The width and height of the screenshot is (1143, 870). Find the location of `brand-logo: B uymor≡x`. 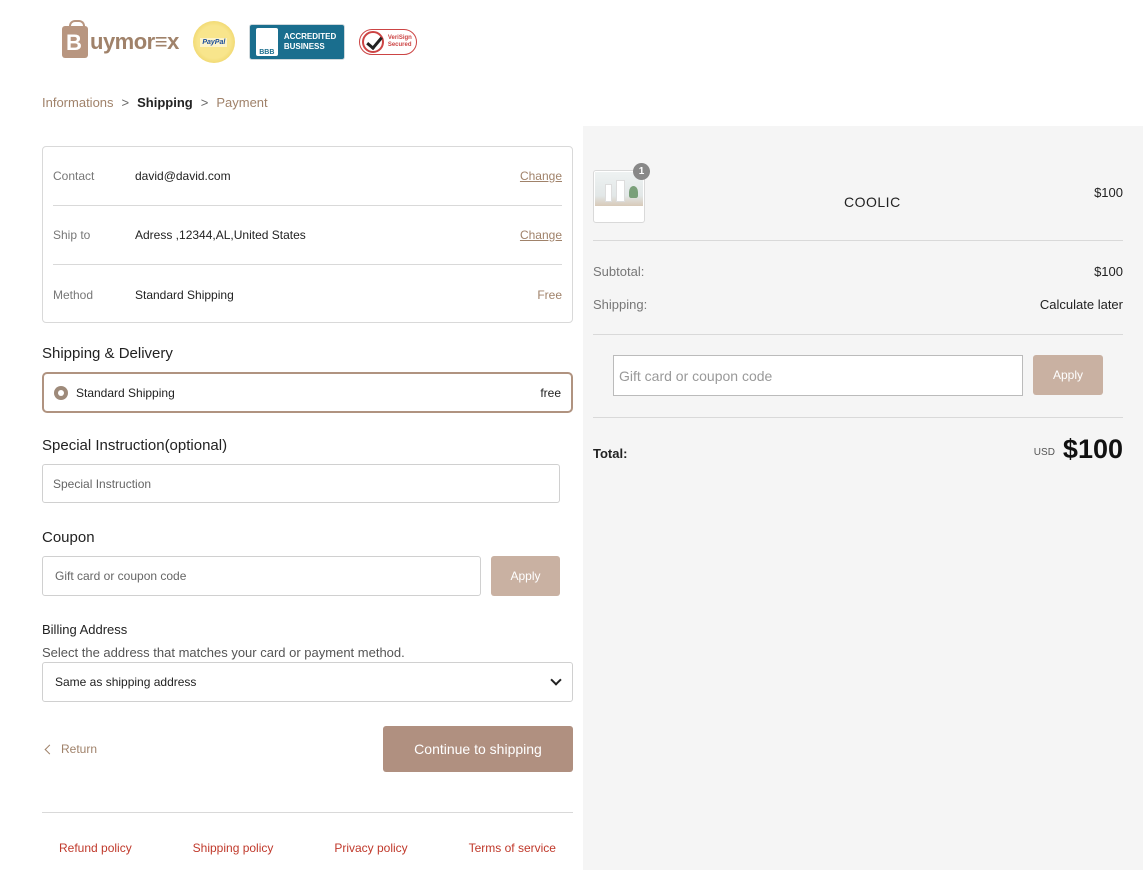

brand-logo: B uymor≡x is located at coordinates (120, 39).